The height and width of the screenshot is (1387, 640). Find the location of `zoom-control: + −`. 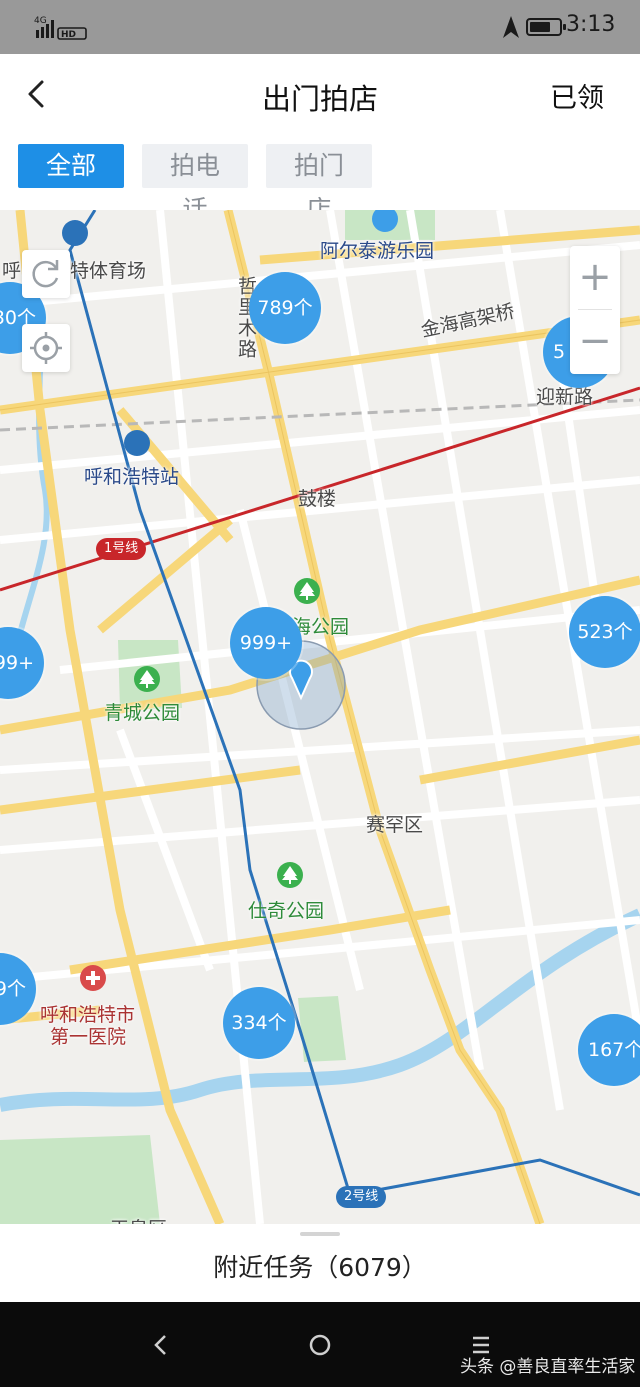

zoom-control: + − is located at coordinates (595, 310).